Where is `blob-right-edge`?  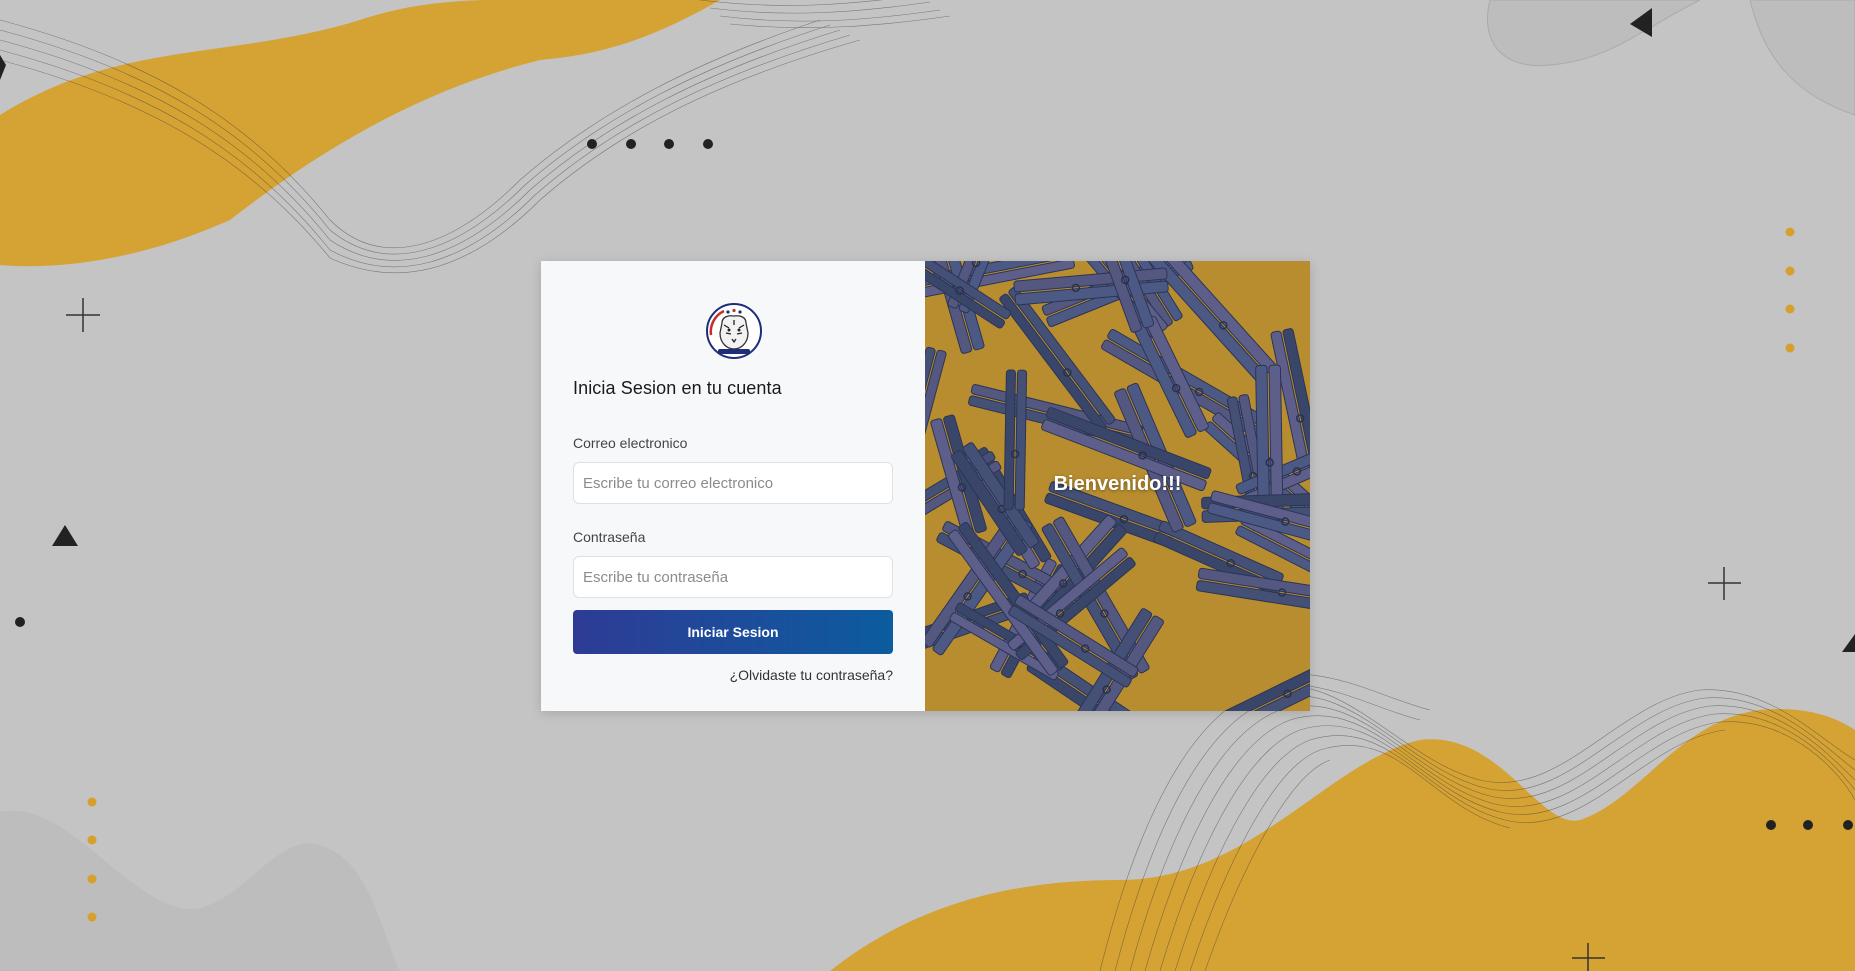
blob-right-edge is located at coordinates (1802, 58).